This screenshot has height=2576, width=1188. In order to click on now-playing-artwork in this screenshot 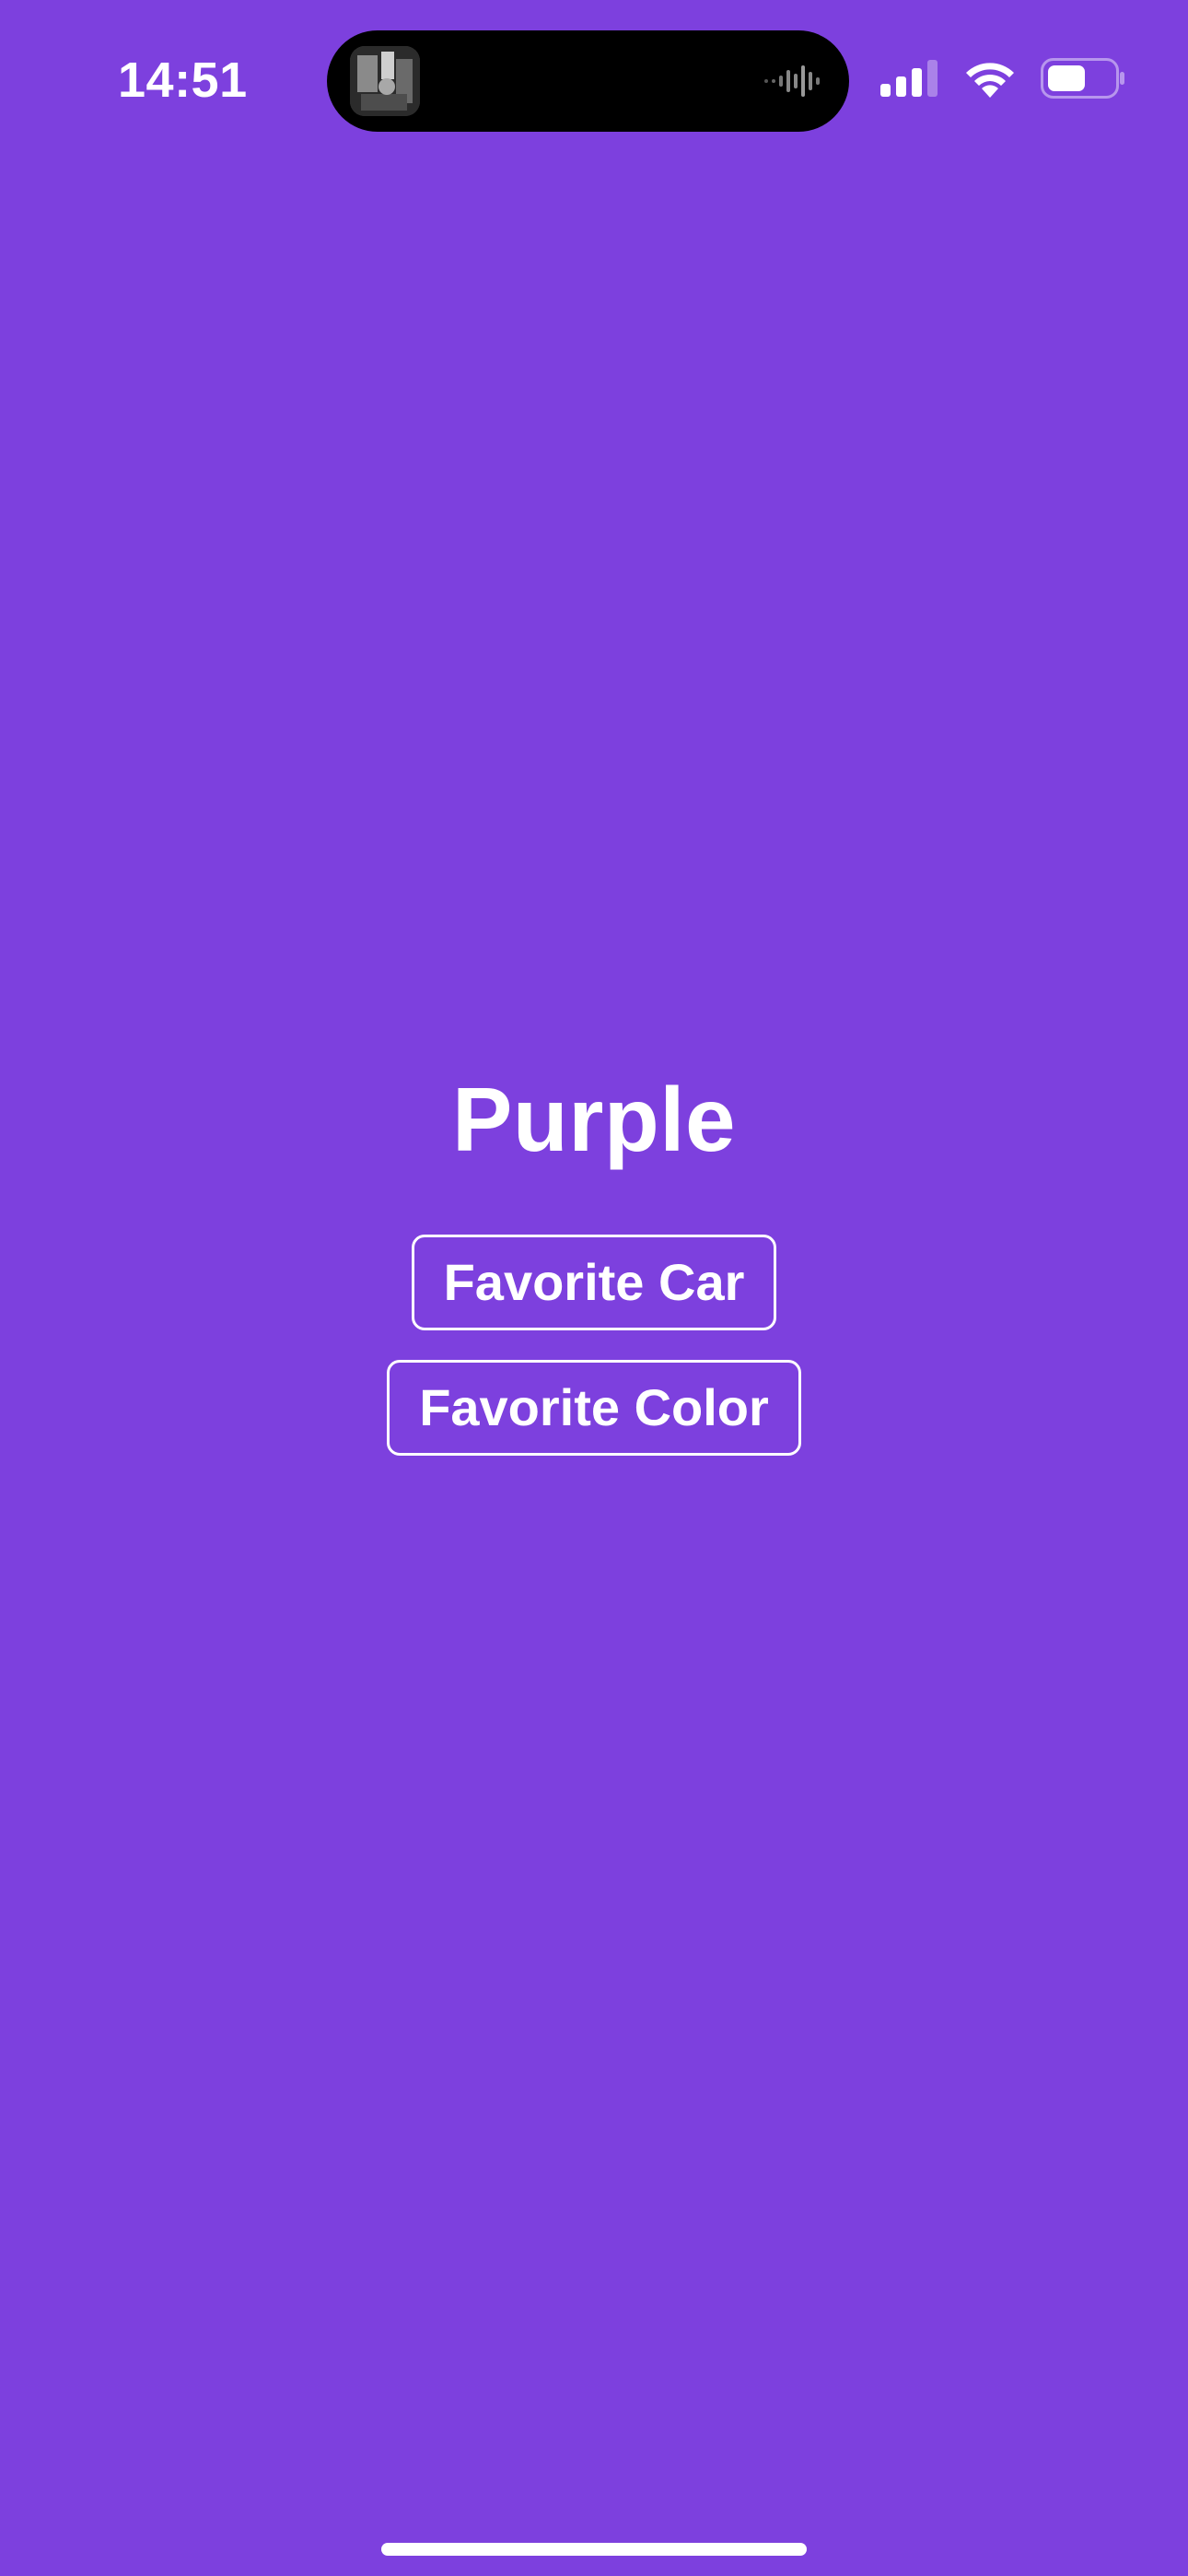, I will do `click(385, 81)`.